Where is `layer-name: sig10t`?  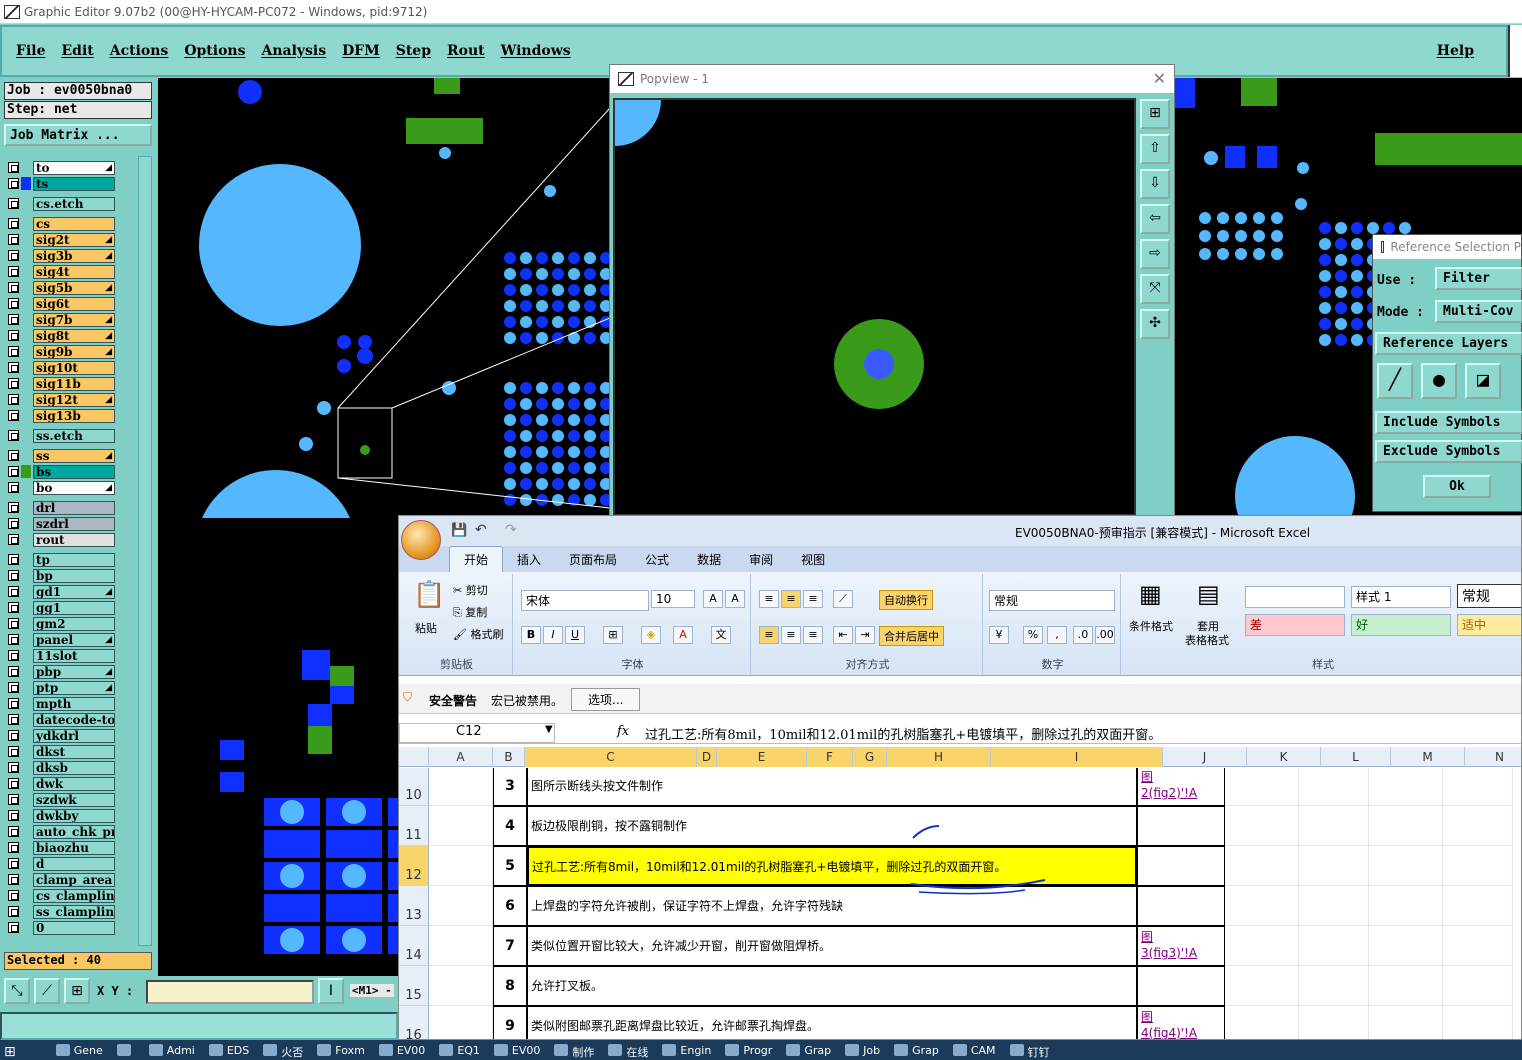 layer-name: sig10t is located at coordinates (74, 367).